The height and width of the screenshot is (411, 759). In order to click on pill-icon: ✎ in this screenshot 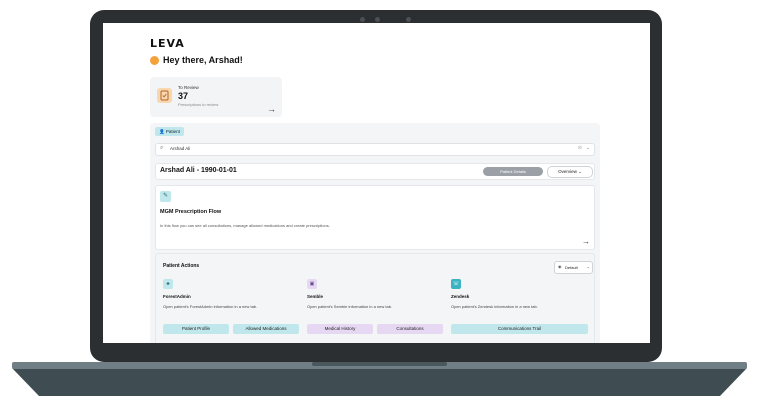, I will do `click(165, 196)`.